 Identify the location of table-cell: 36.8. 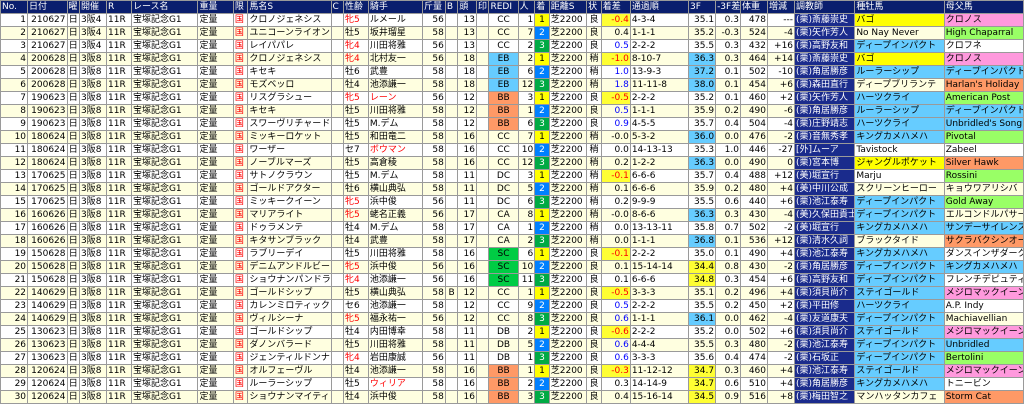
(702, 241).